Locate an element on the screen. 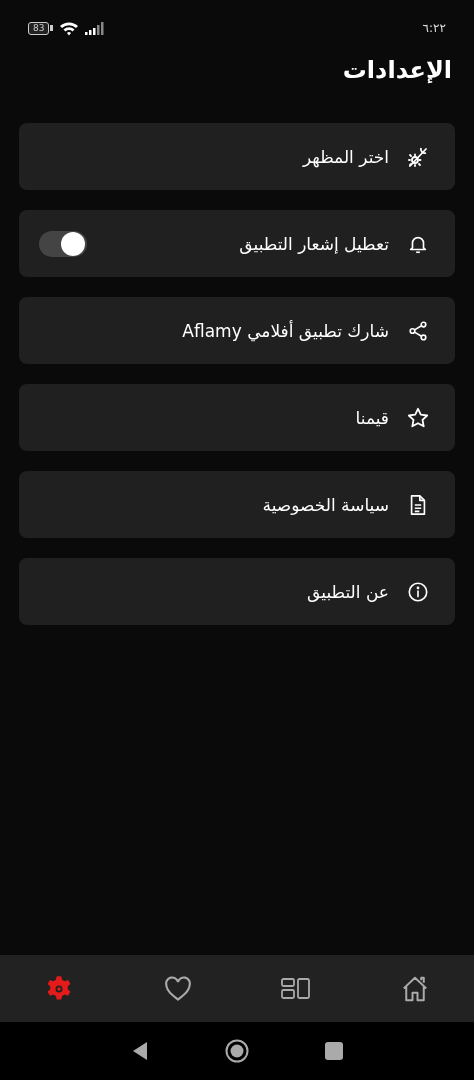  page-title: الإعدادات is located at coordinates (397, 70).